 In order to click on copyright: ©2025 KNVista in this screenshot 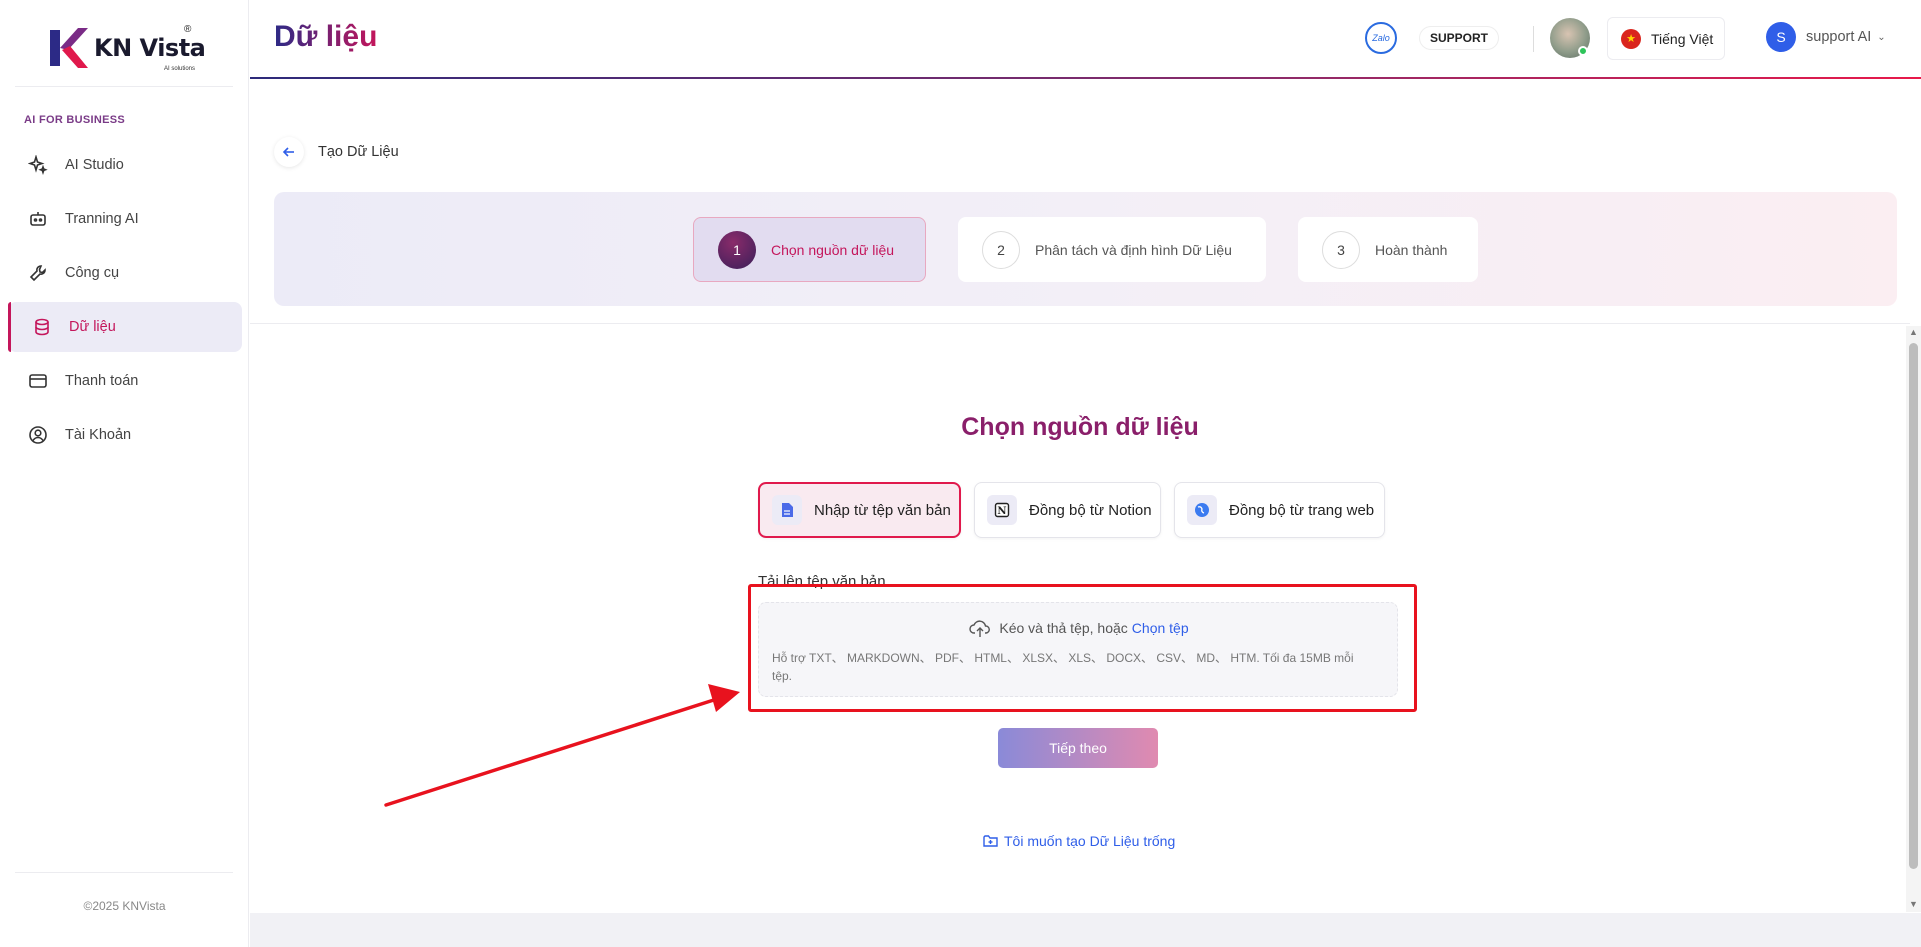, I will do `click(124, 906)`.